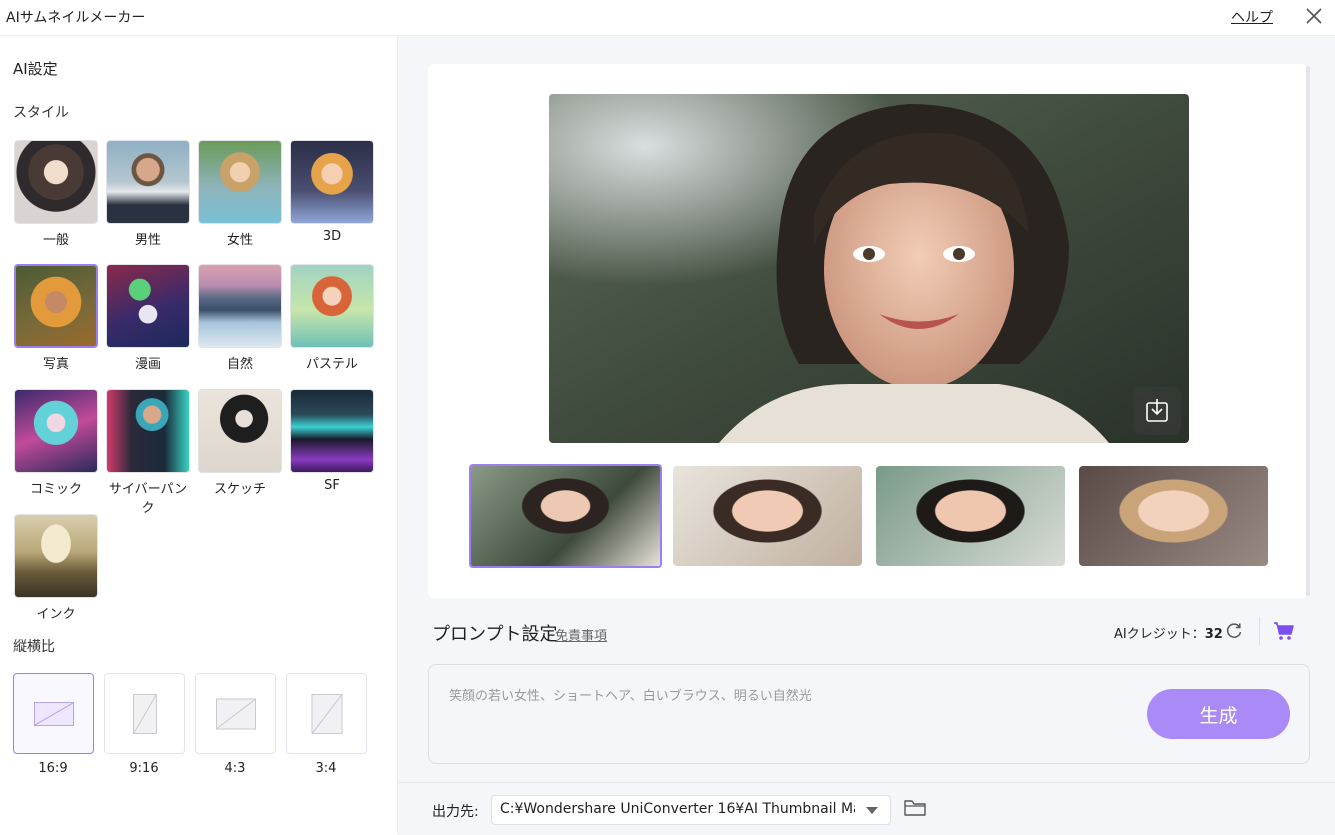  Describe the element at coordinates (41, 113) in the screenshot. I see `style-section-label: スタイル` at that location.